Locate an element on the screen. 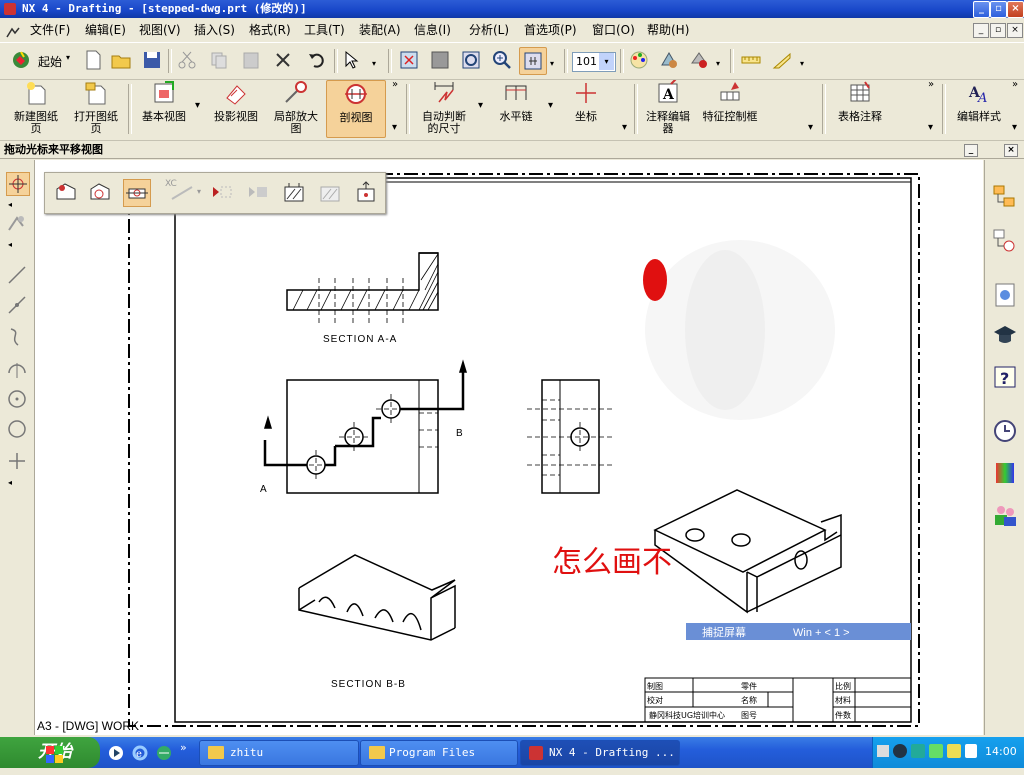 The height and width of the screenshot is (775, 1024). ordinate-button: 坐标 is located at coordinates (586, 101).